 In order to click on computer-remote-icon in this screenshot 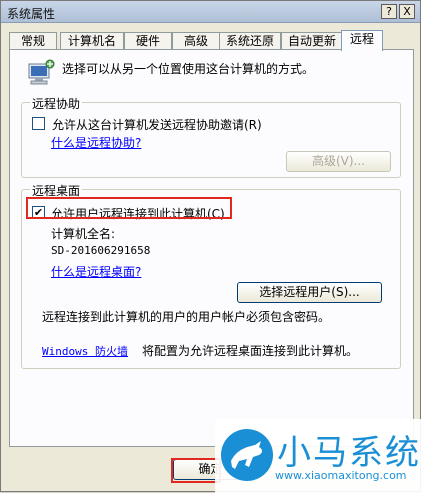, I will do `click(41, 72)`.